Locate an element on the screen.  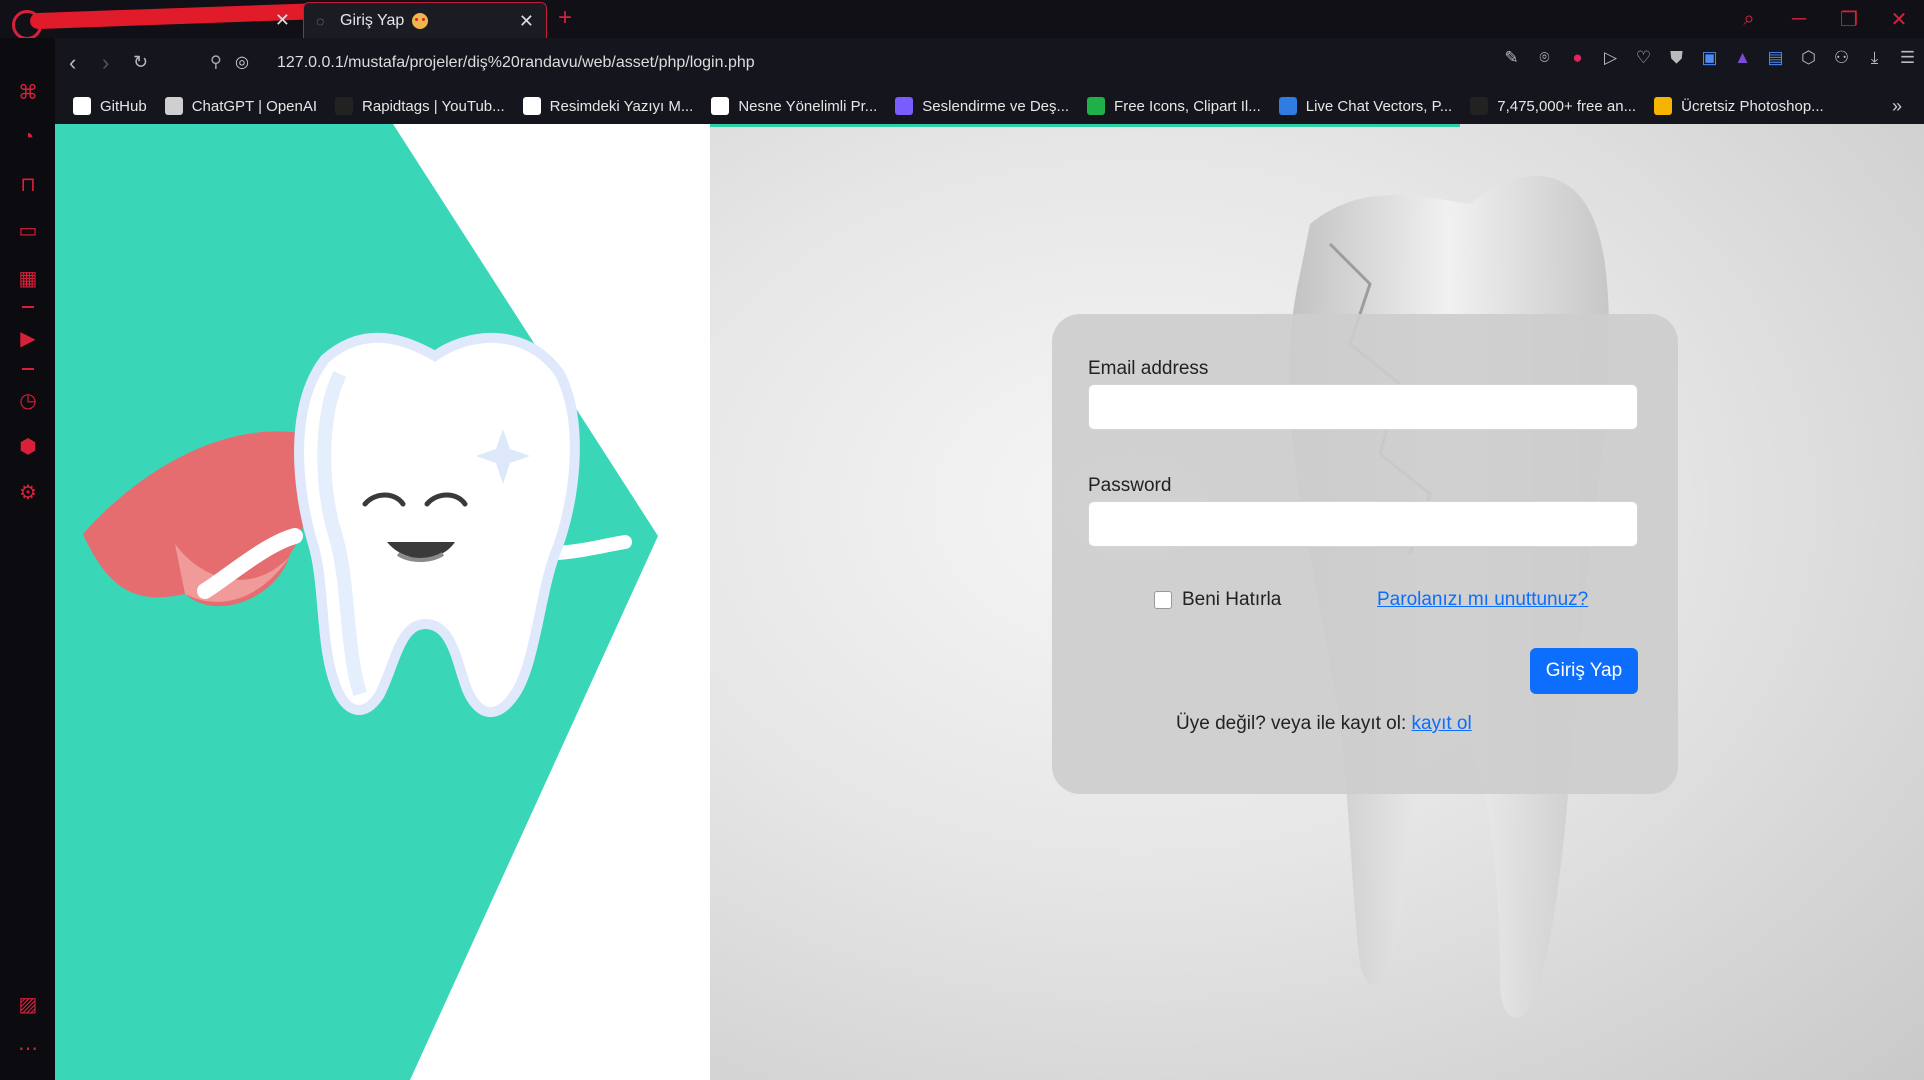
forward-icon: › is located at coordinates (105, 63).